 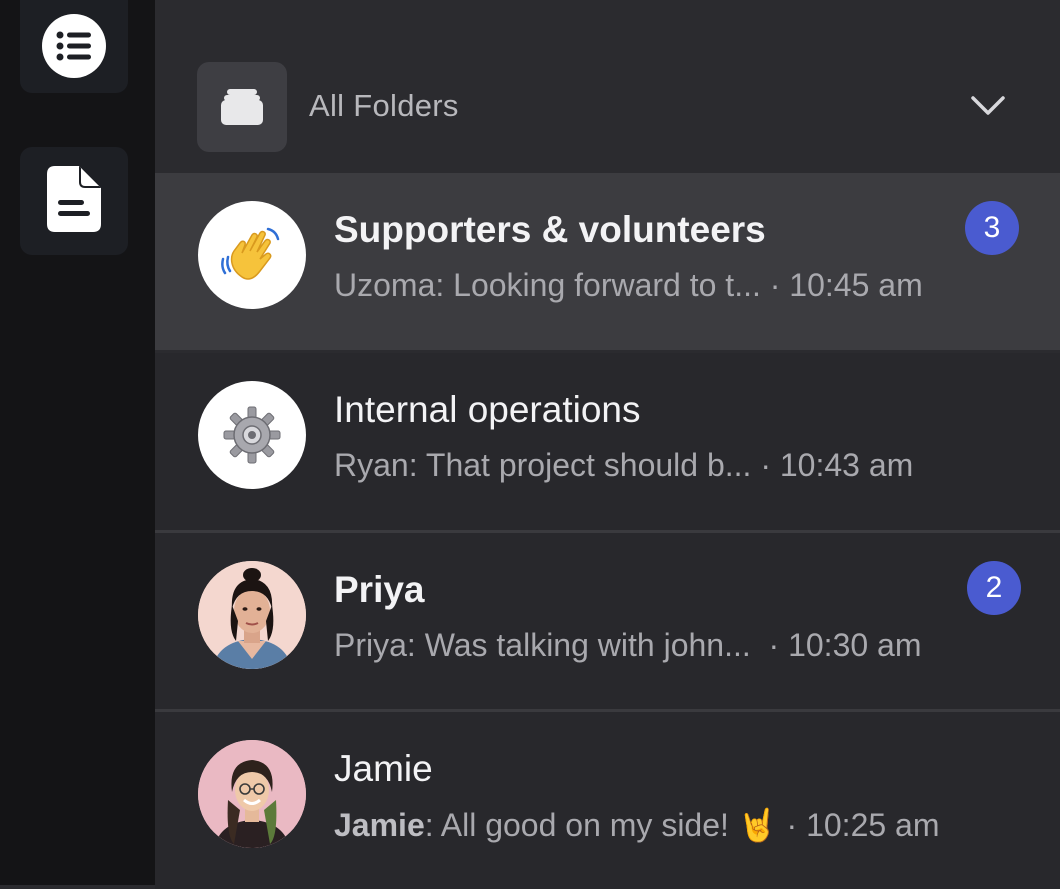 I want to click on preview-sender: Jamie, so click(x=379, y=825).